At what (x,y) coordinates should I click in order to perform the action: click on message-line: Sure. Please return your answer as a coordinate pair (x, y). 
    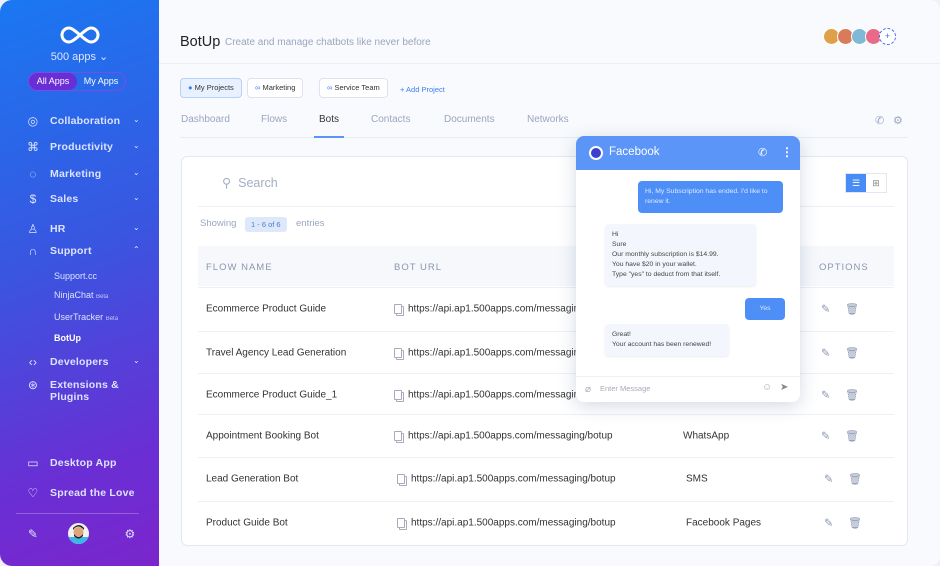
    Looking at the image, I should click on (619, 244).